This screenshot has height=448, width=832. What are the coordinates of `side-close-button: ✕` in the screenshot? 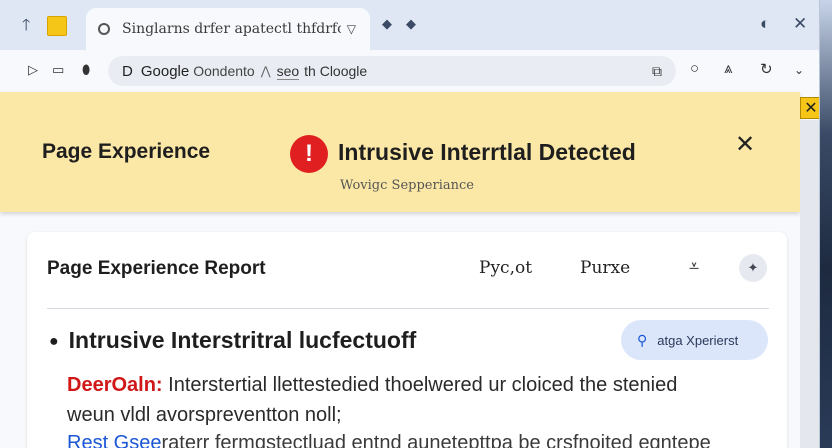 It's located at (809, 108).